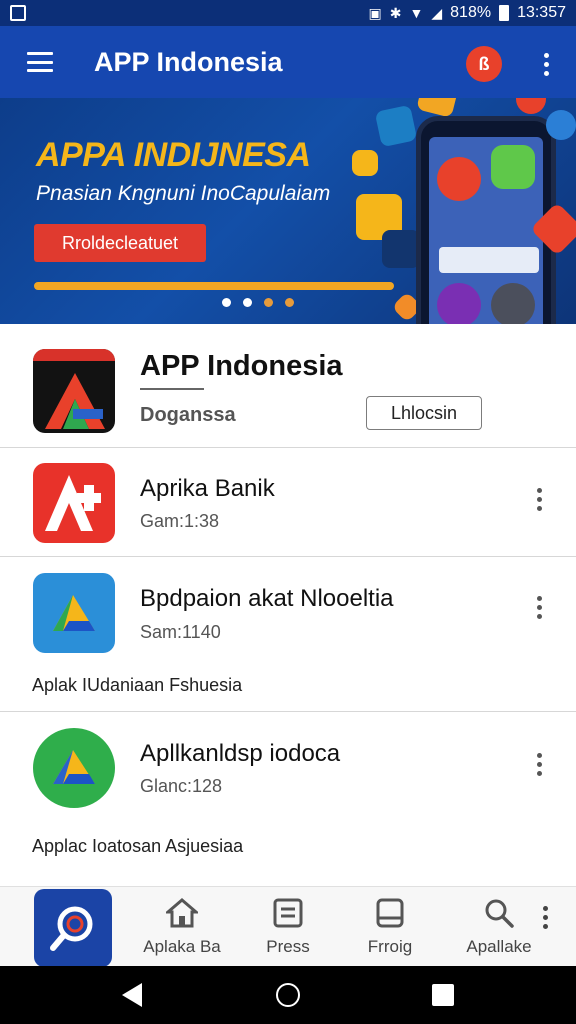  Describe the element at coordinates (513, 303) in the screenshot. I see `settings-app-icon` at that location.